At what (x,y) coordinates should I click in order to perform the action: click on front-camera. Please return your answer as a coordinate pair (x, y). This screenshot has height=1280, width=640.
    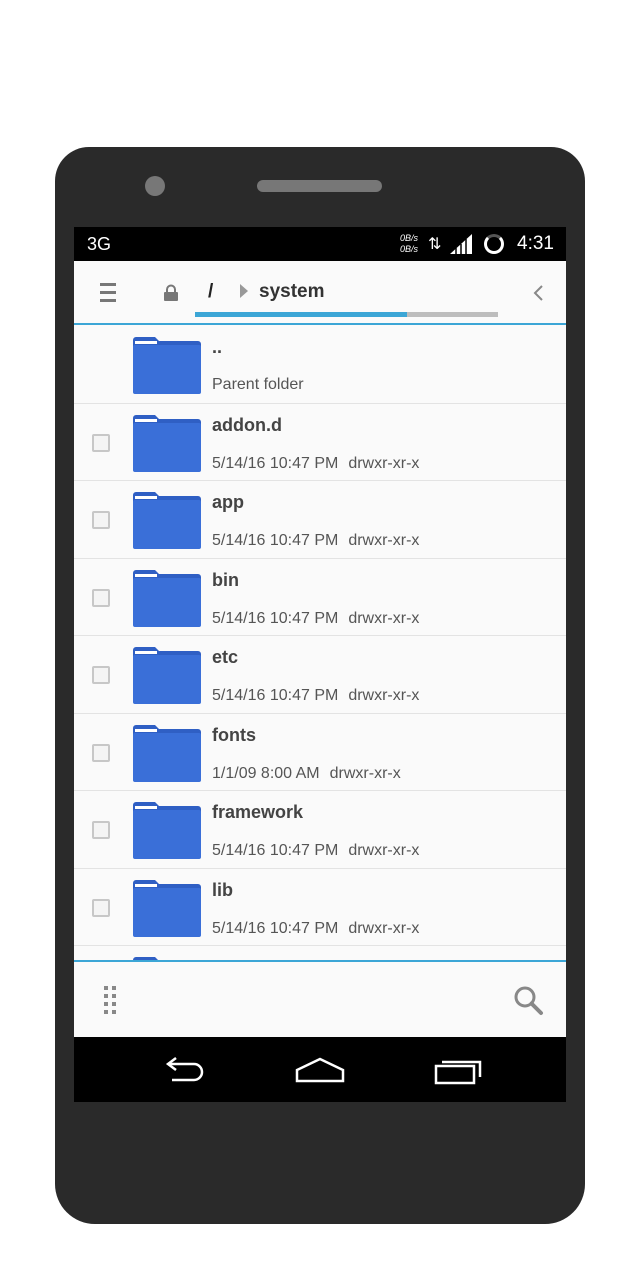
    Looking at the image, I should click on (155, 186).